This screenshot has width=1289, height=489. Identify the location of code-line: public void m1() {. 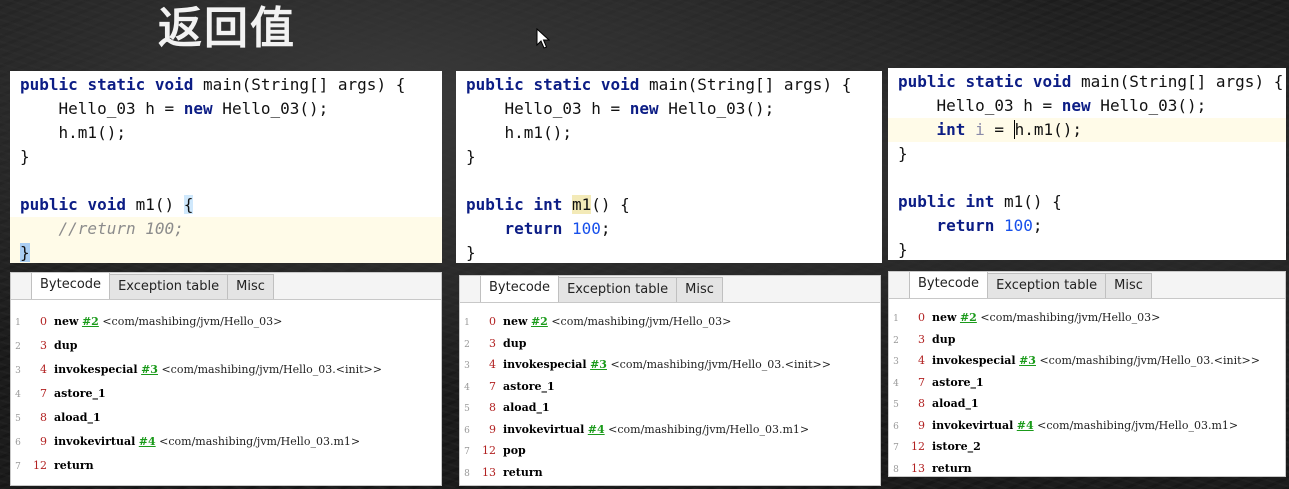
(107, 204).